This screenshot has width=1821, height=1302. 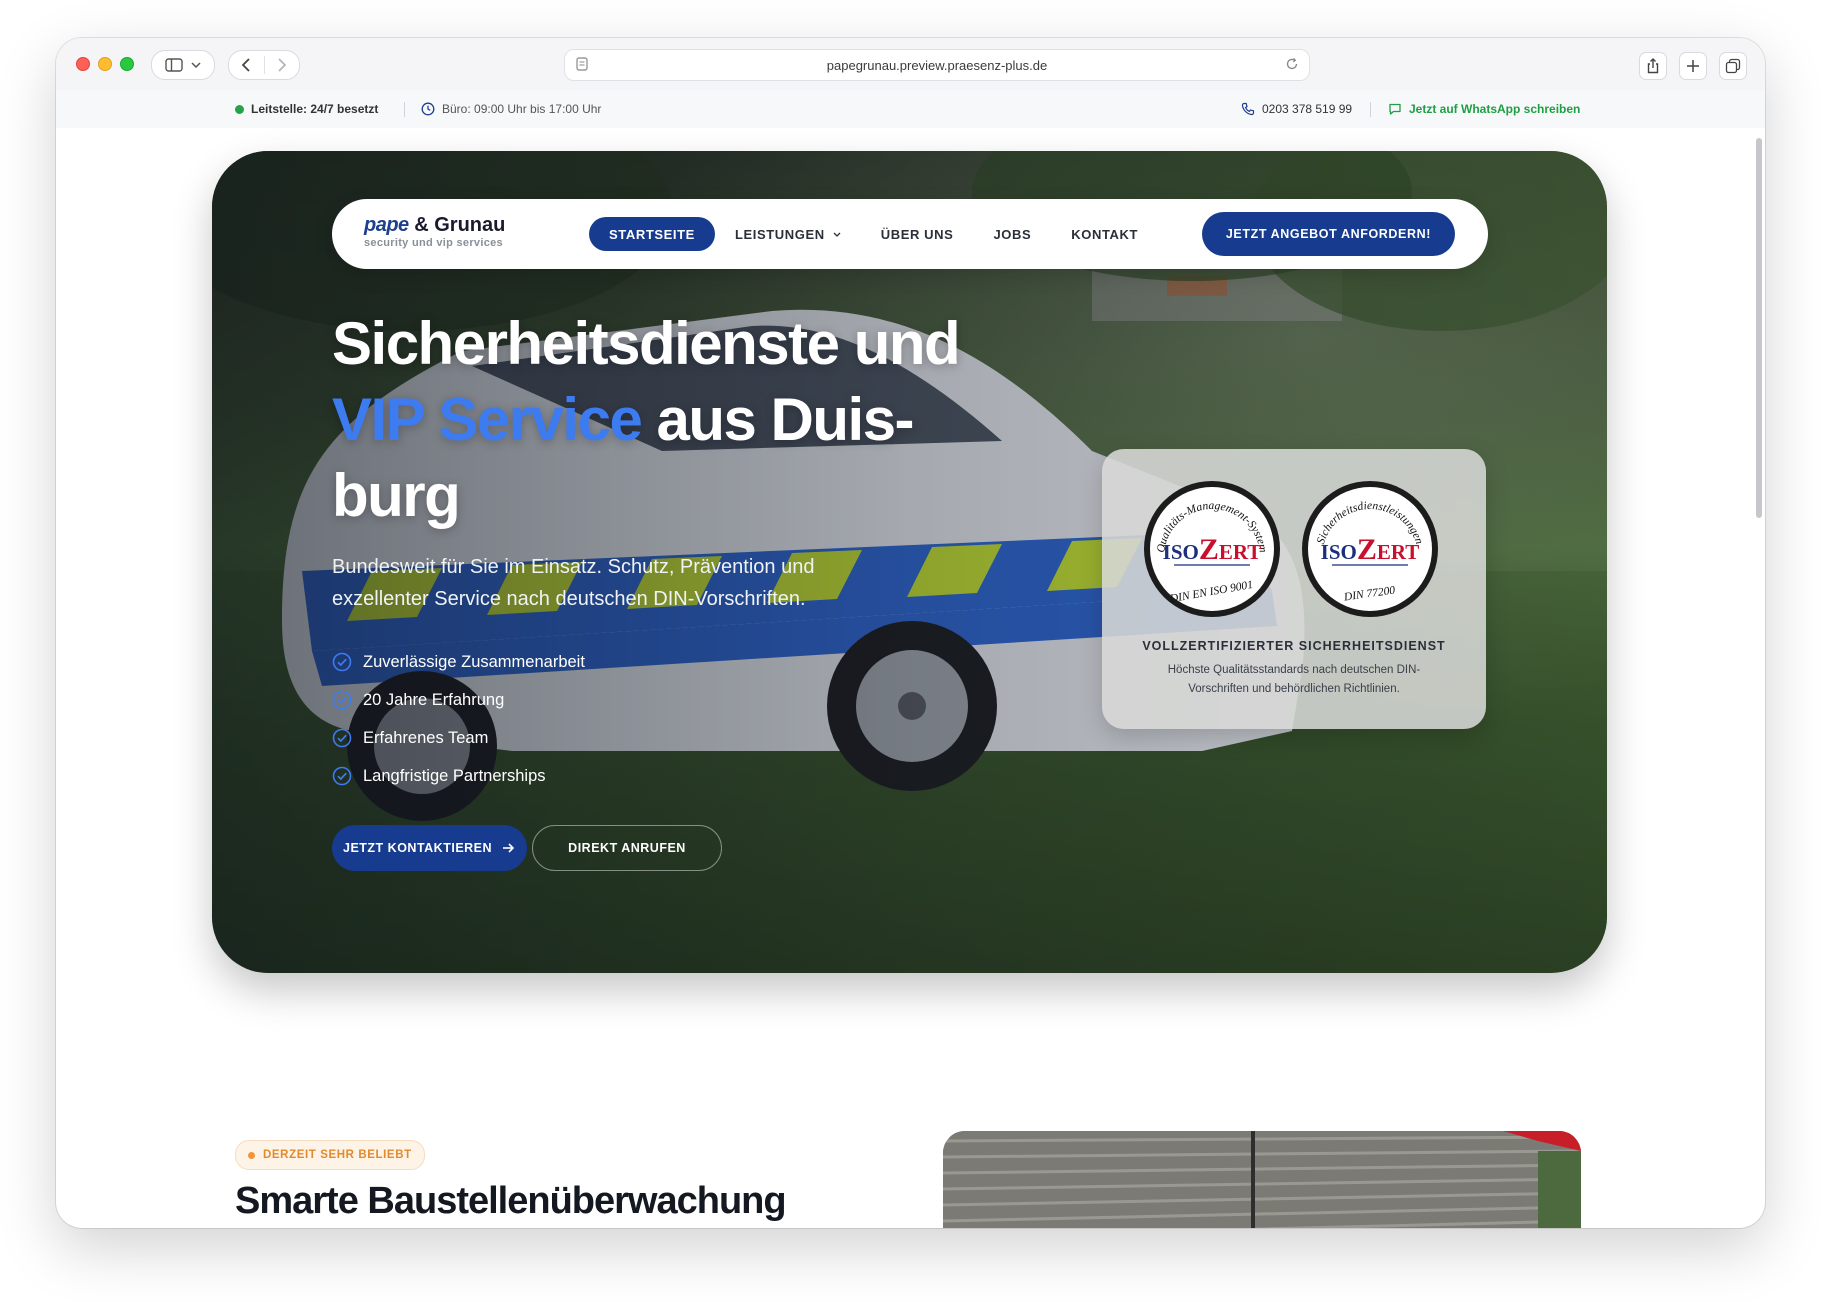 I want to click on phone-link: 0203 378 519 99, so click(x=1296, y=109).